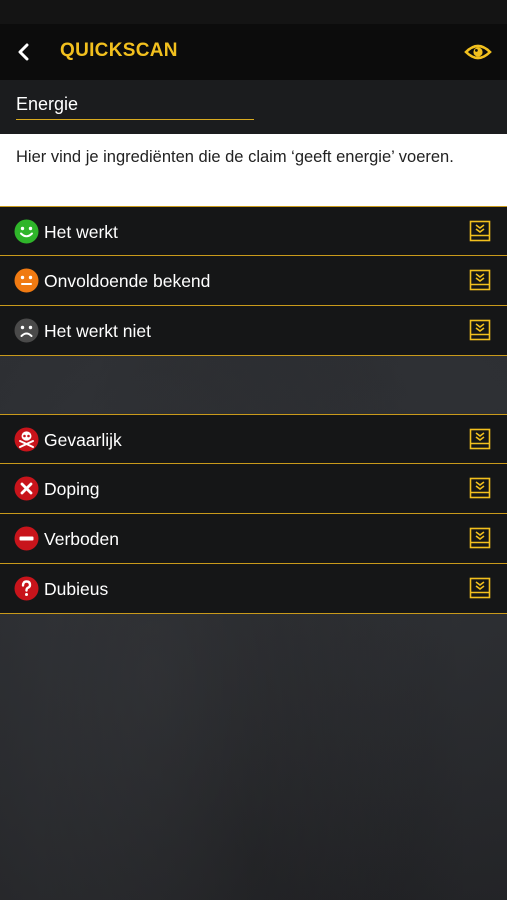  Describe the element at coordinates (253, 539) in the screenshot. I see `list-item: Verboden` at that location.